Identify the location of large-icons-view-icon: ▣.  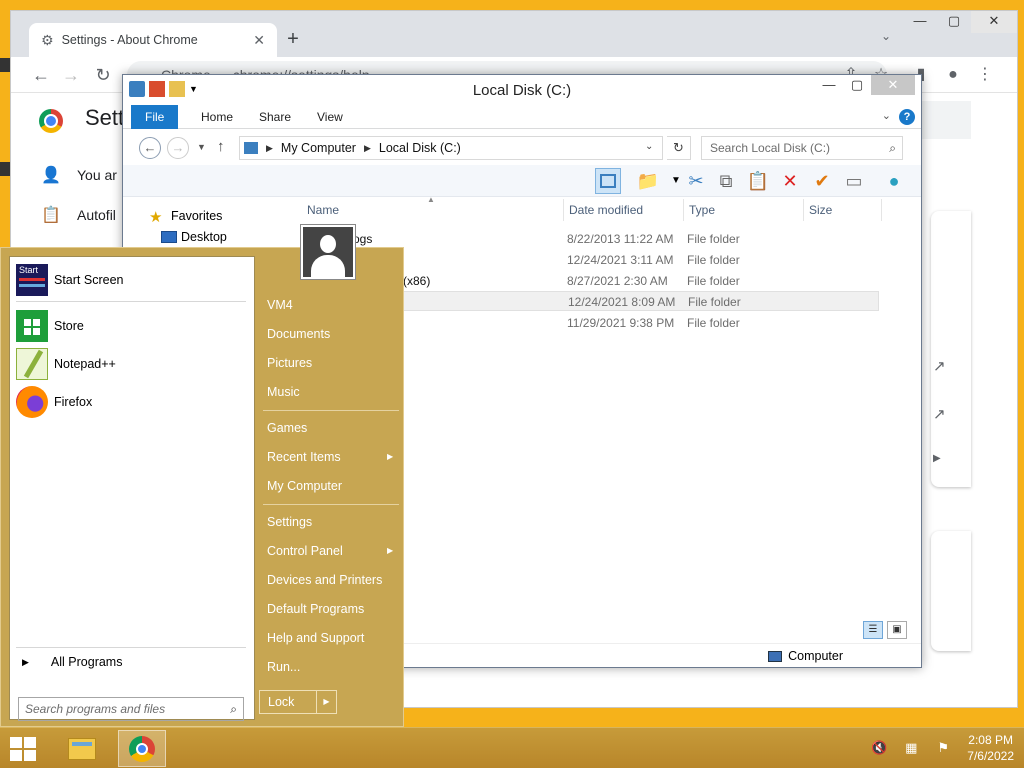
(897, 630).